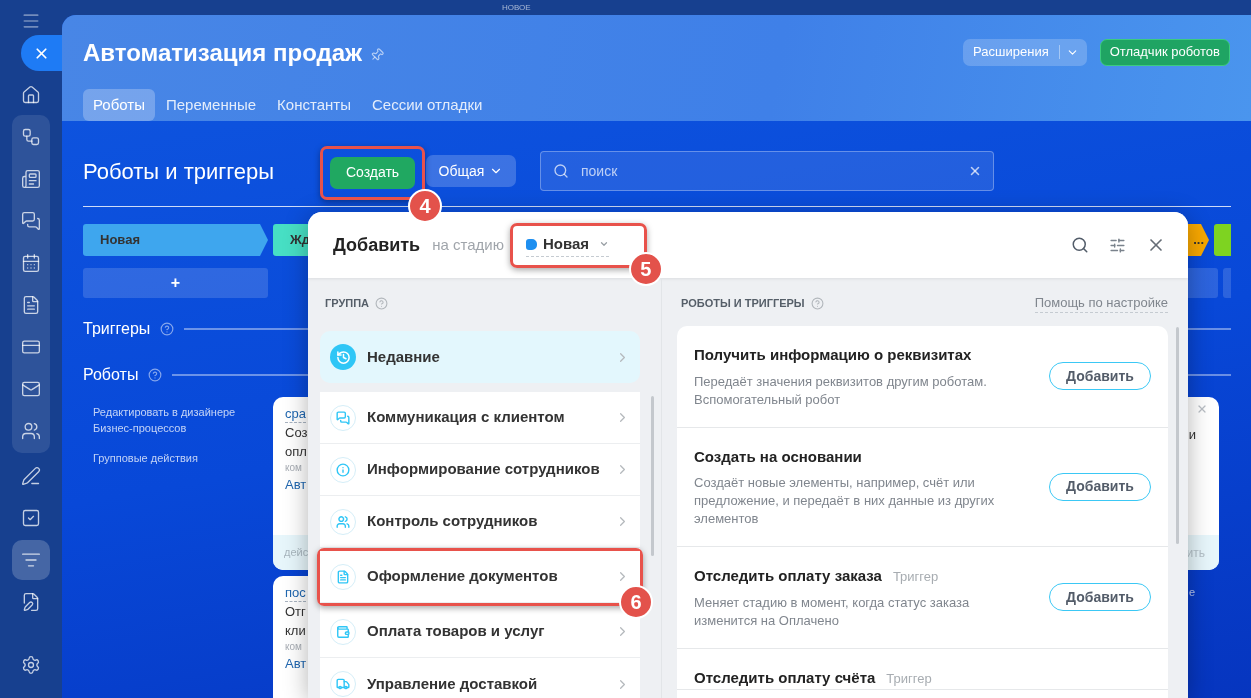 The width and height of the screenshot is (1251, 698). What do you see at coordinates (645, 268) in the screenshot?
I see `step-badge: 5` at bounding box center [645, 268].